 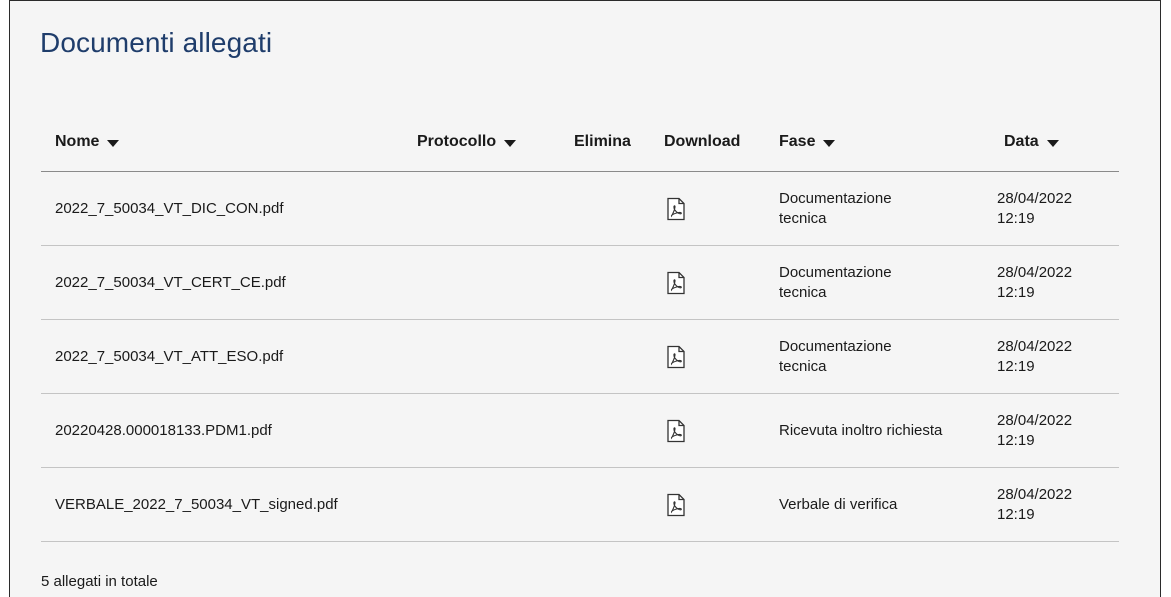 I want to click on column-header-download: Download, so click(x=702, y=142).